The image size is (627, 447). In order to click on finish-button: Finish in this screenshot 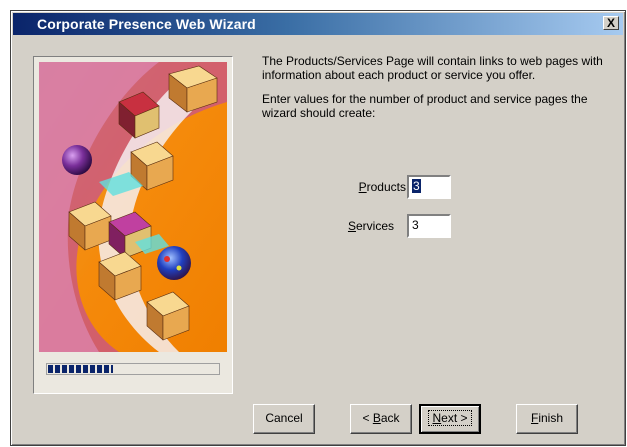, I will do `click(547, 419)`.